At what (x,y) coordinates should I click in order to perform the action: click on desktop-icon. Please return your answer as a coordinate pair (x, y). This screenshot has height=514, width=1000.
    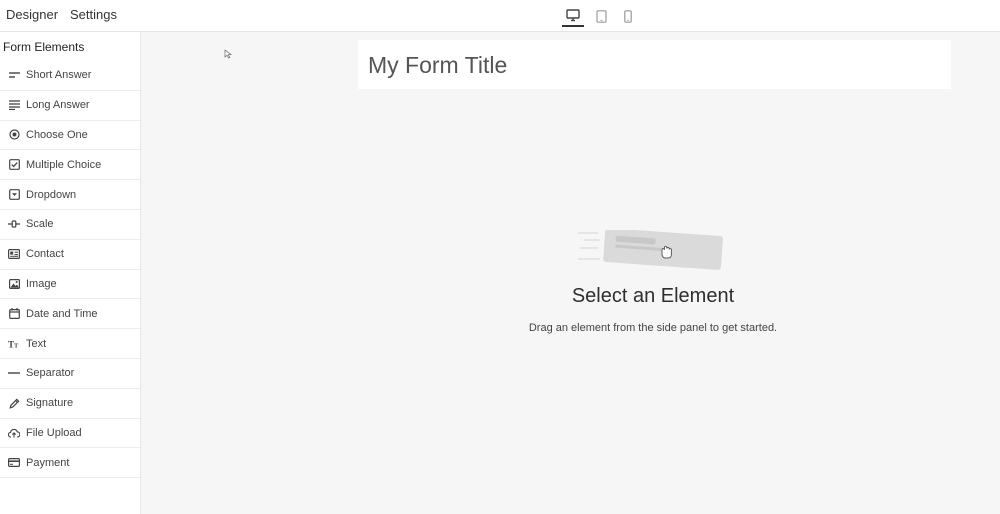
    Looking at the image, I should click on (573, 14).